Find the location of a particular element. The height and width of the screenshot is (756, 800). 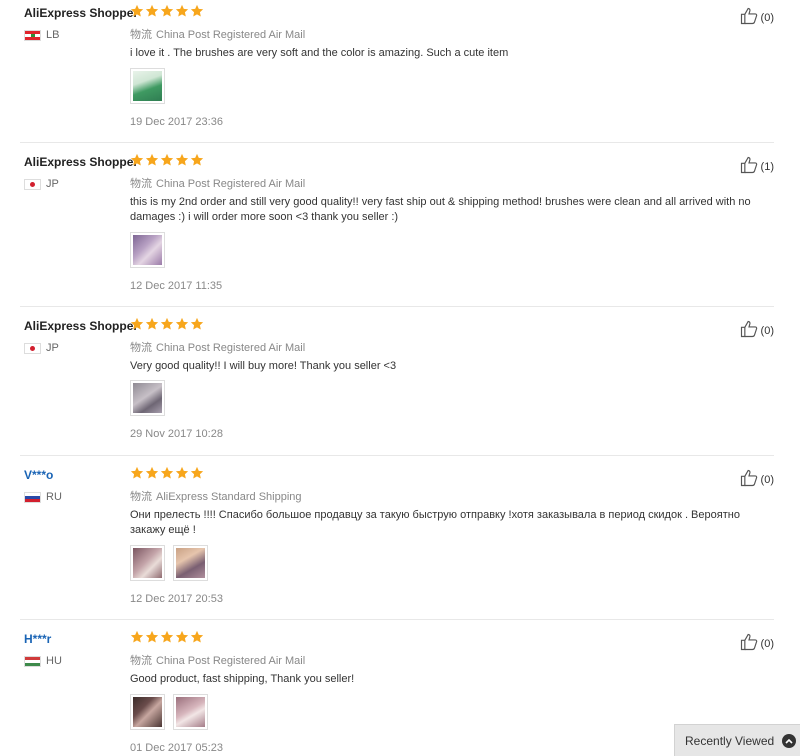

reviewer-country: RU is located at coordinates (43, 497).